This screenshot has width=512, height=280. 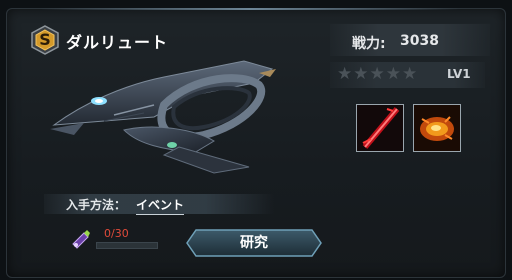 I want to click on ship-name: ダルリュート, so click(x=117, y=42).